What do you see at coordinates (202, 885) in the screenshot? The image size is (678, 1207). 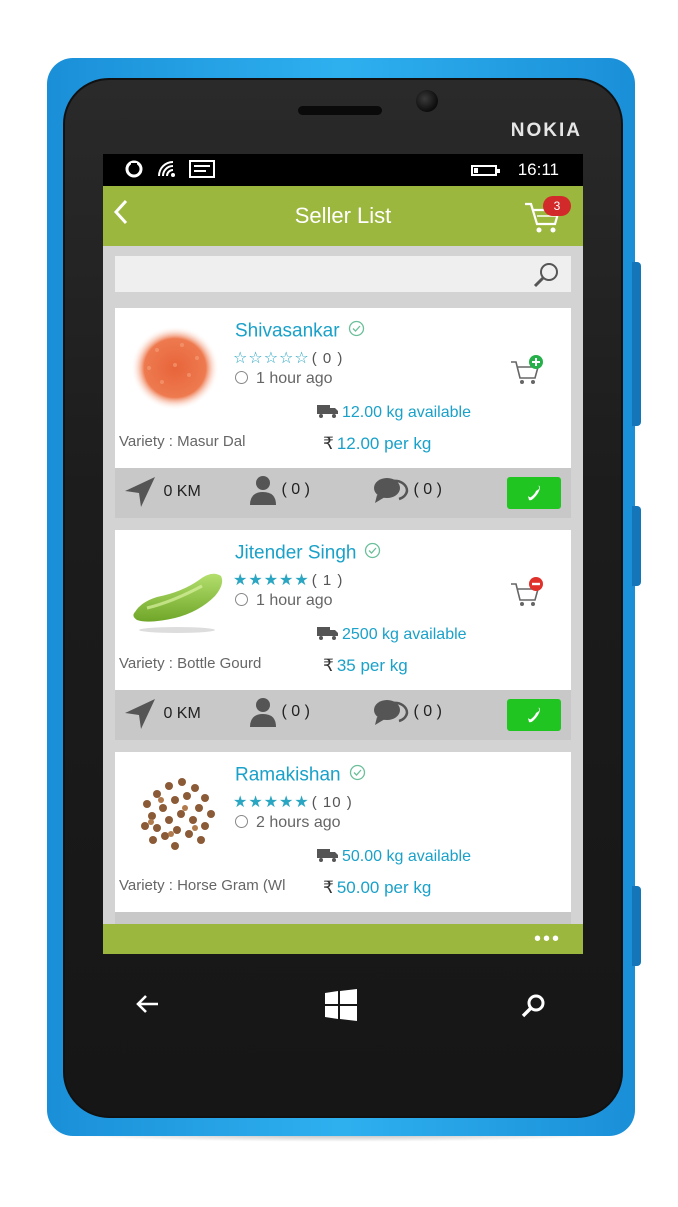 I see `variety-label: Variety : Horse Gram (Wl` at bounding box center [202, 885].